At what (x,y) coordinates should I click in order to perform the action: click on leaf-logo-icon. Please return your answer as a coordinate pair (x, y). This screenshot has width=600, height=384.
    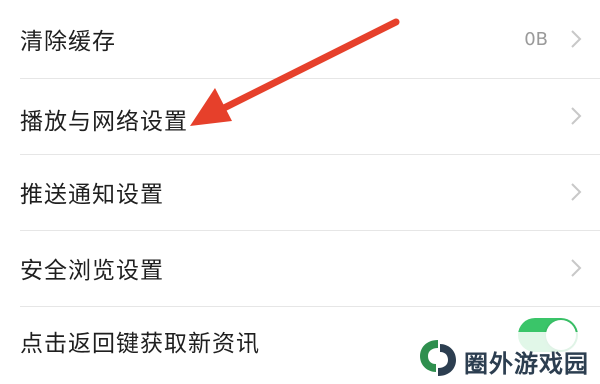
    Looking at the image, I should click on (438, 358).